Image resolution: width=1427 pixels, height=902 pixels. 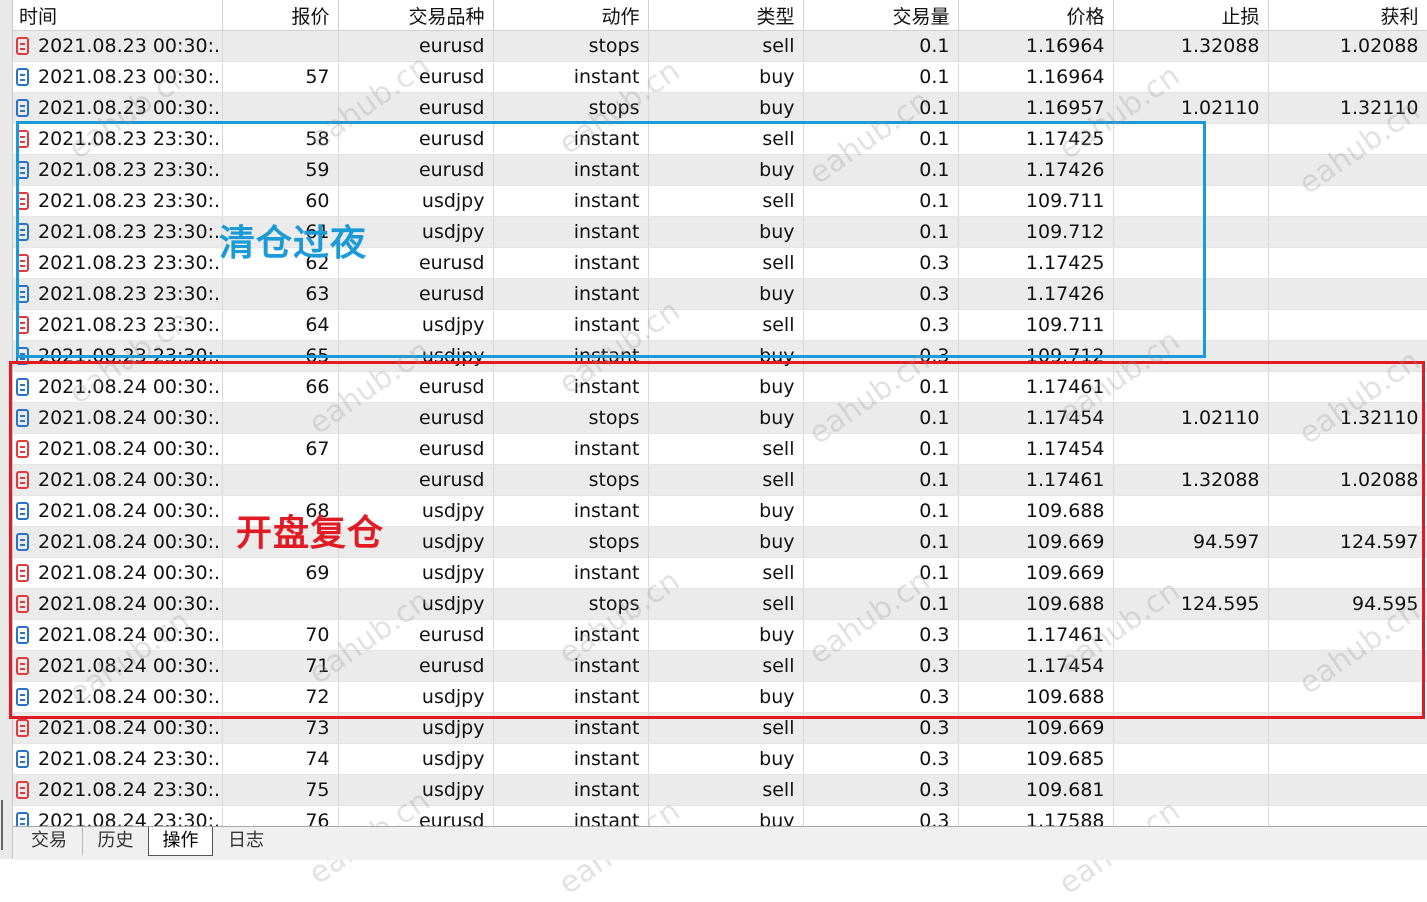 I want to click on column-header-price: 价格, so click(x=1036, y=15).